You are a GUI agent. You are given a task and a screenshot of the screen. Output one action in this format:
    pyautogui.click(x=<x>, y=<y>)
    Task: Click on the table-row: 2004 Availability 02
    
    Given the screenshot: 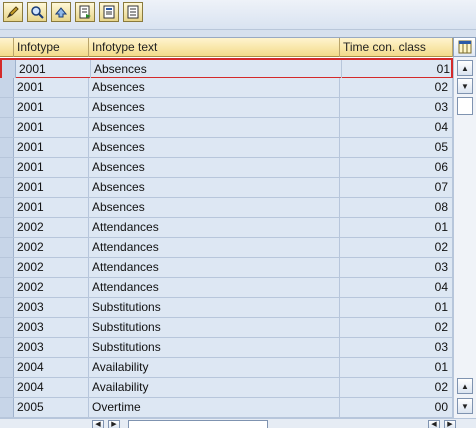 What is the action you would take?
    pyautogui.click(x=226, y=388)
    